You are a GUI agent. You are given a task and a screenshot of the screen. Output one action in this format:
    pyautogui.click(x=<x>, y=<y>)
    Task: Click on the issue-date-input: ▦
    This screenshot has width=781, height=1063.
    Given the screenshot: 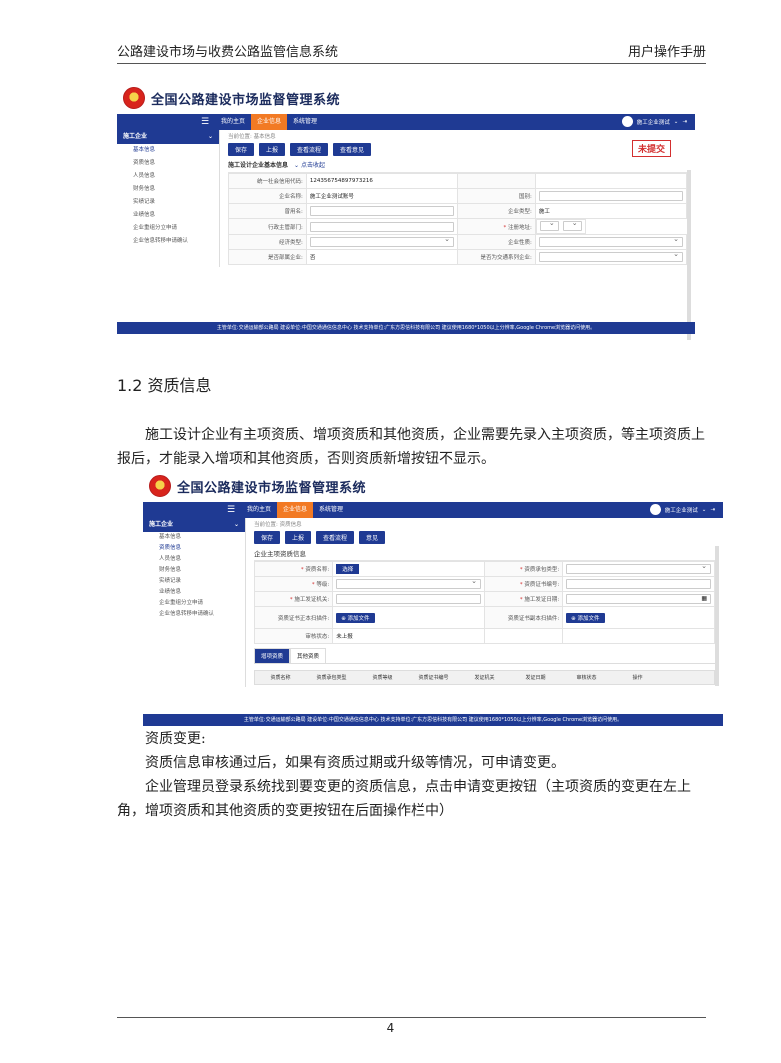 What is the action you would take?
    pyautogui.click(x=638, y=599)
    